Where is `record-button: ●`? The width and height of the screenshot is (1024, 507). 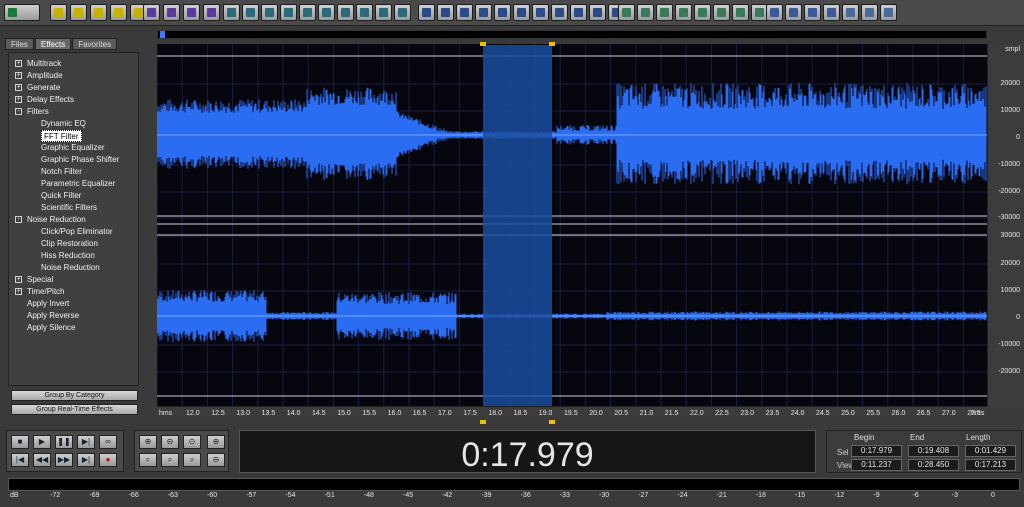
record-button: ● is located at coordinates (108, 460).